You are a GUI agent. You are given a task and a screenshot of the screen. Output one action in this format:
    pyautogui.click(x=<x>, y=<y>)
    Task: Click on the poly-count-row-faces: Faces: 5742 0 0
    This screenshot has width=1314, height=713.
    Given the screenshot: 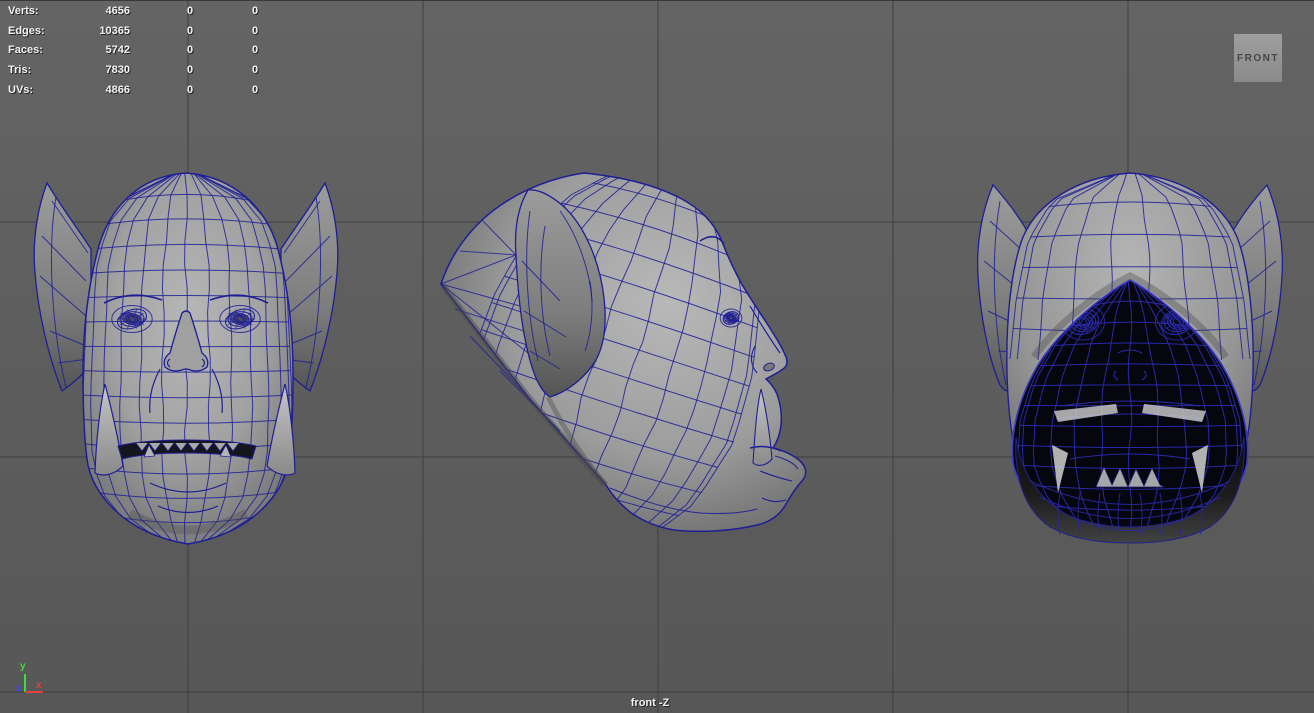 What is the action you would take?
    pyautogui.click(x=150, y=51)
    